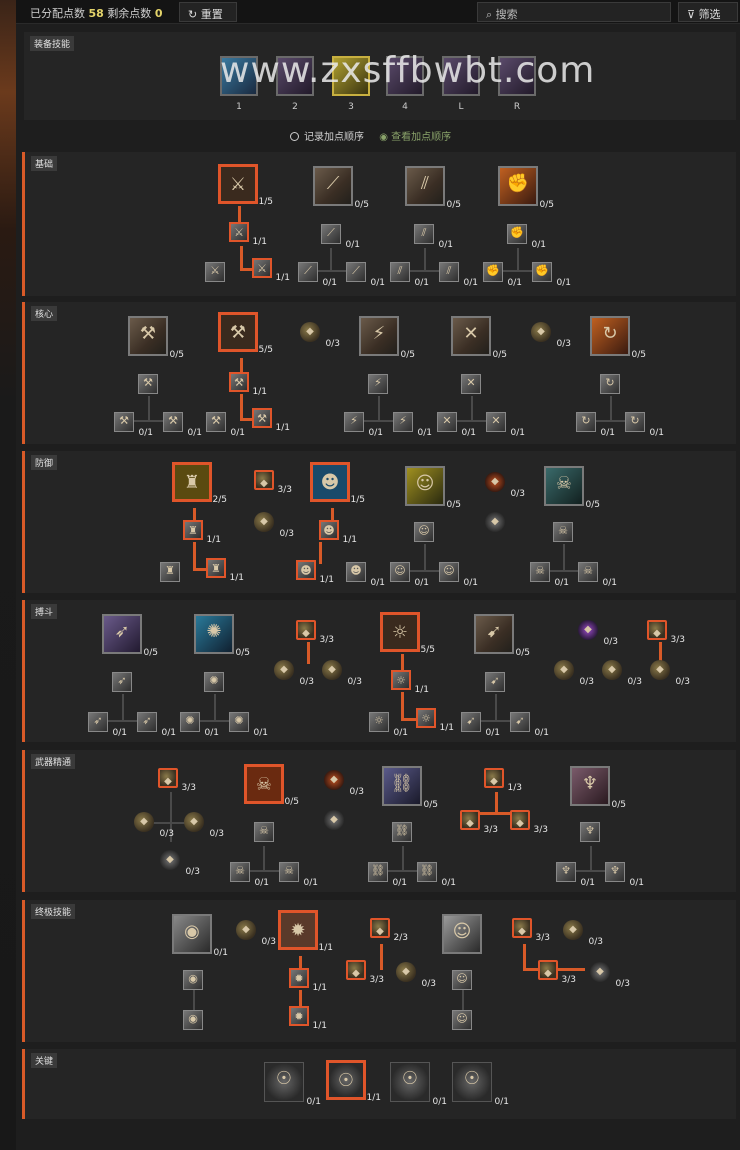  What do you see at coordinates (148, 384) in the screenshot?
I see `skill-modifier: ⚒` at bounding box center [148, 384].